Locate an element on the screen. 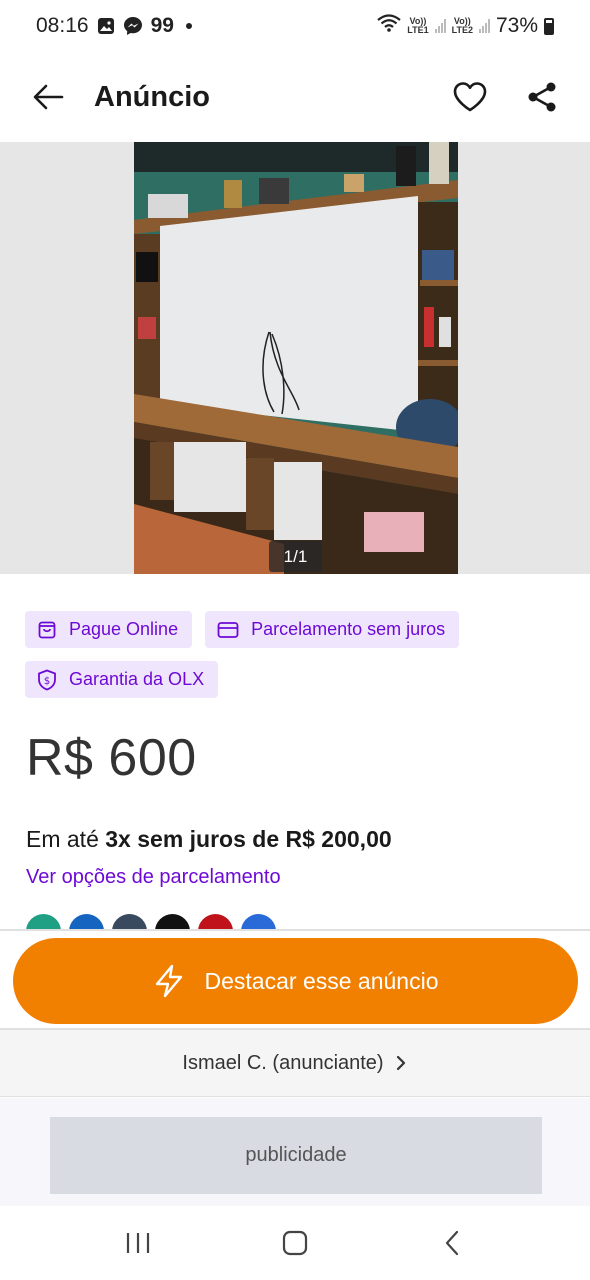  home-button is located at coordinates (295, 1243).